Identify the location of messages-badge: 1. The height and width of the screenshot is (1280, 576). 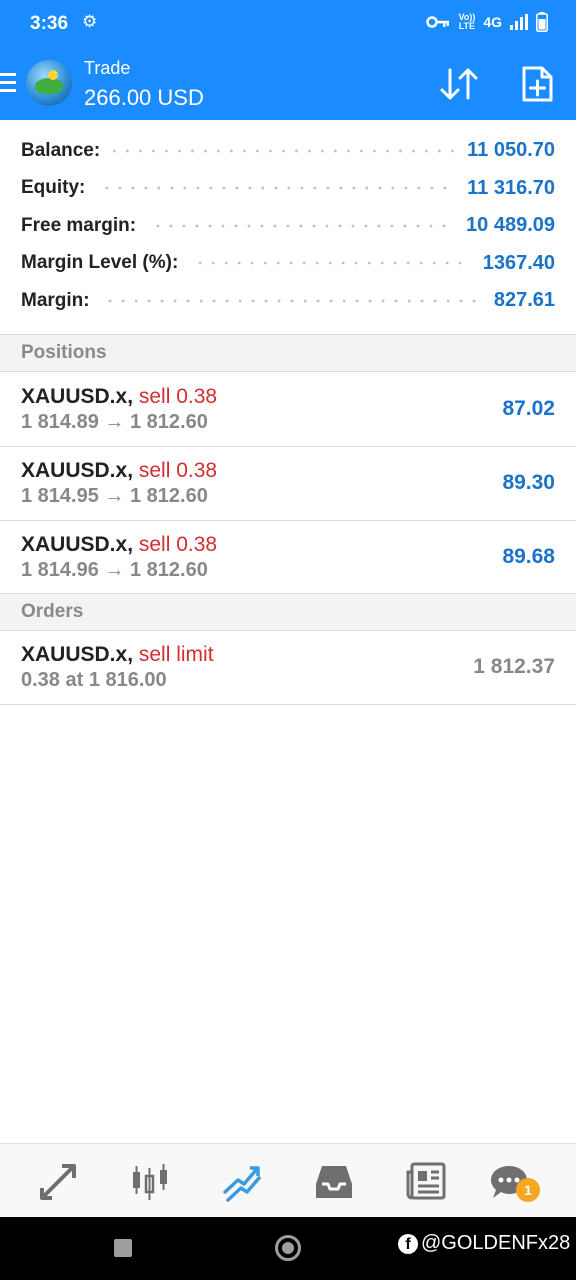
(528, 1190).